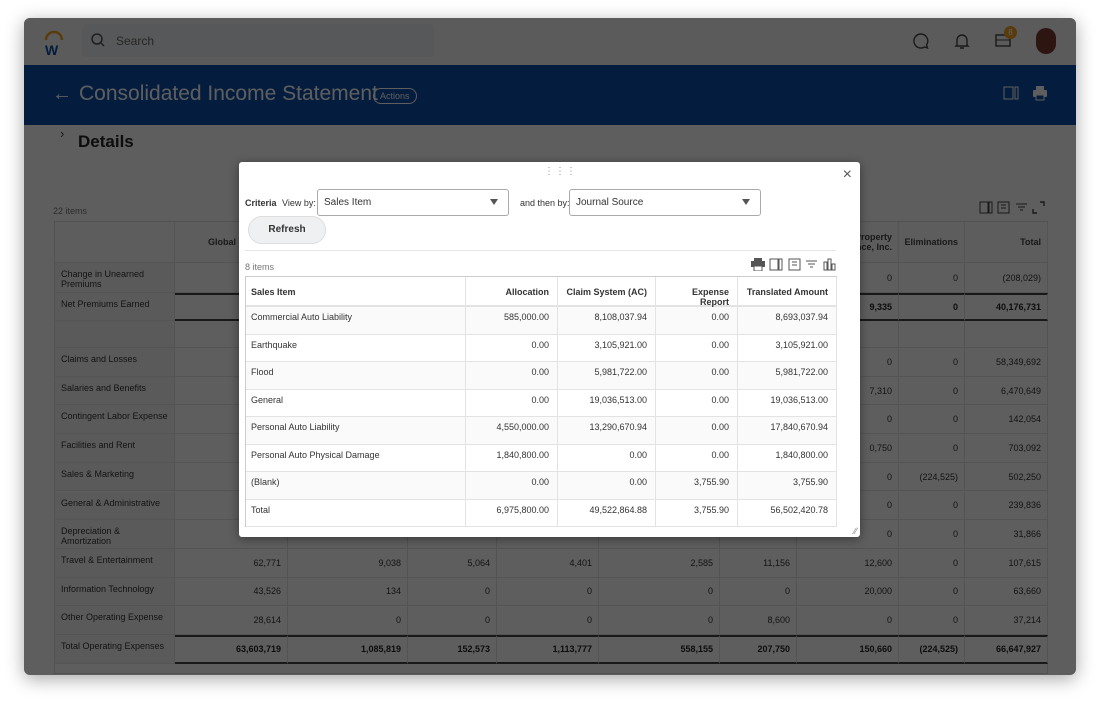 This screenshot has height=706, width=1100. I want to click on table-cell: 8,693,037.94, so click(787, 321).